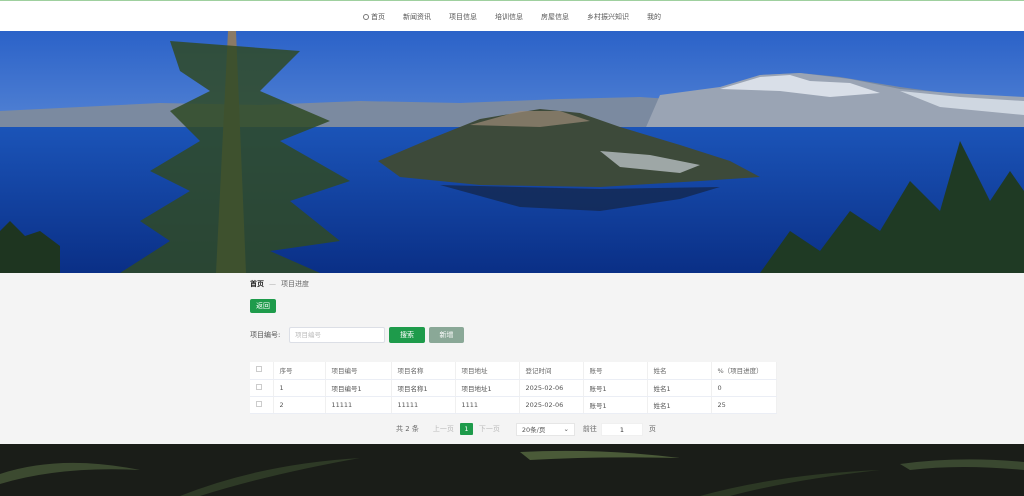  I want to click on nav-item-projects: 项目信息, so click(463, 17).